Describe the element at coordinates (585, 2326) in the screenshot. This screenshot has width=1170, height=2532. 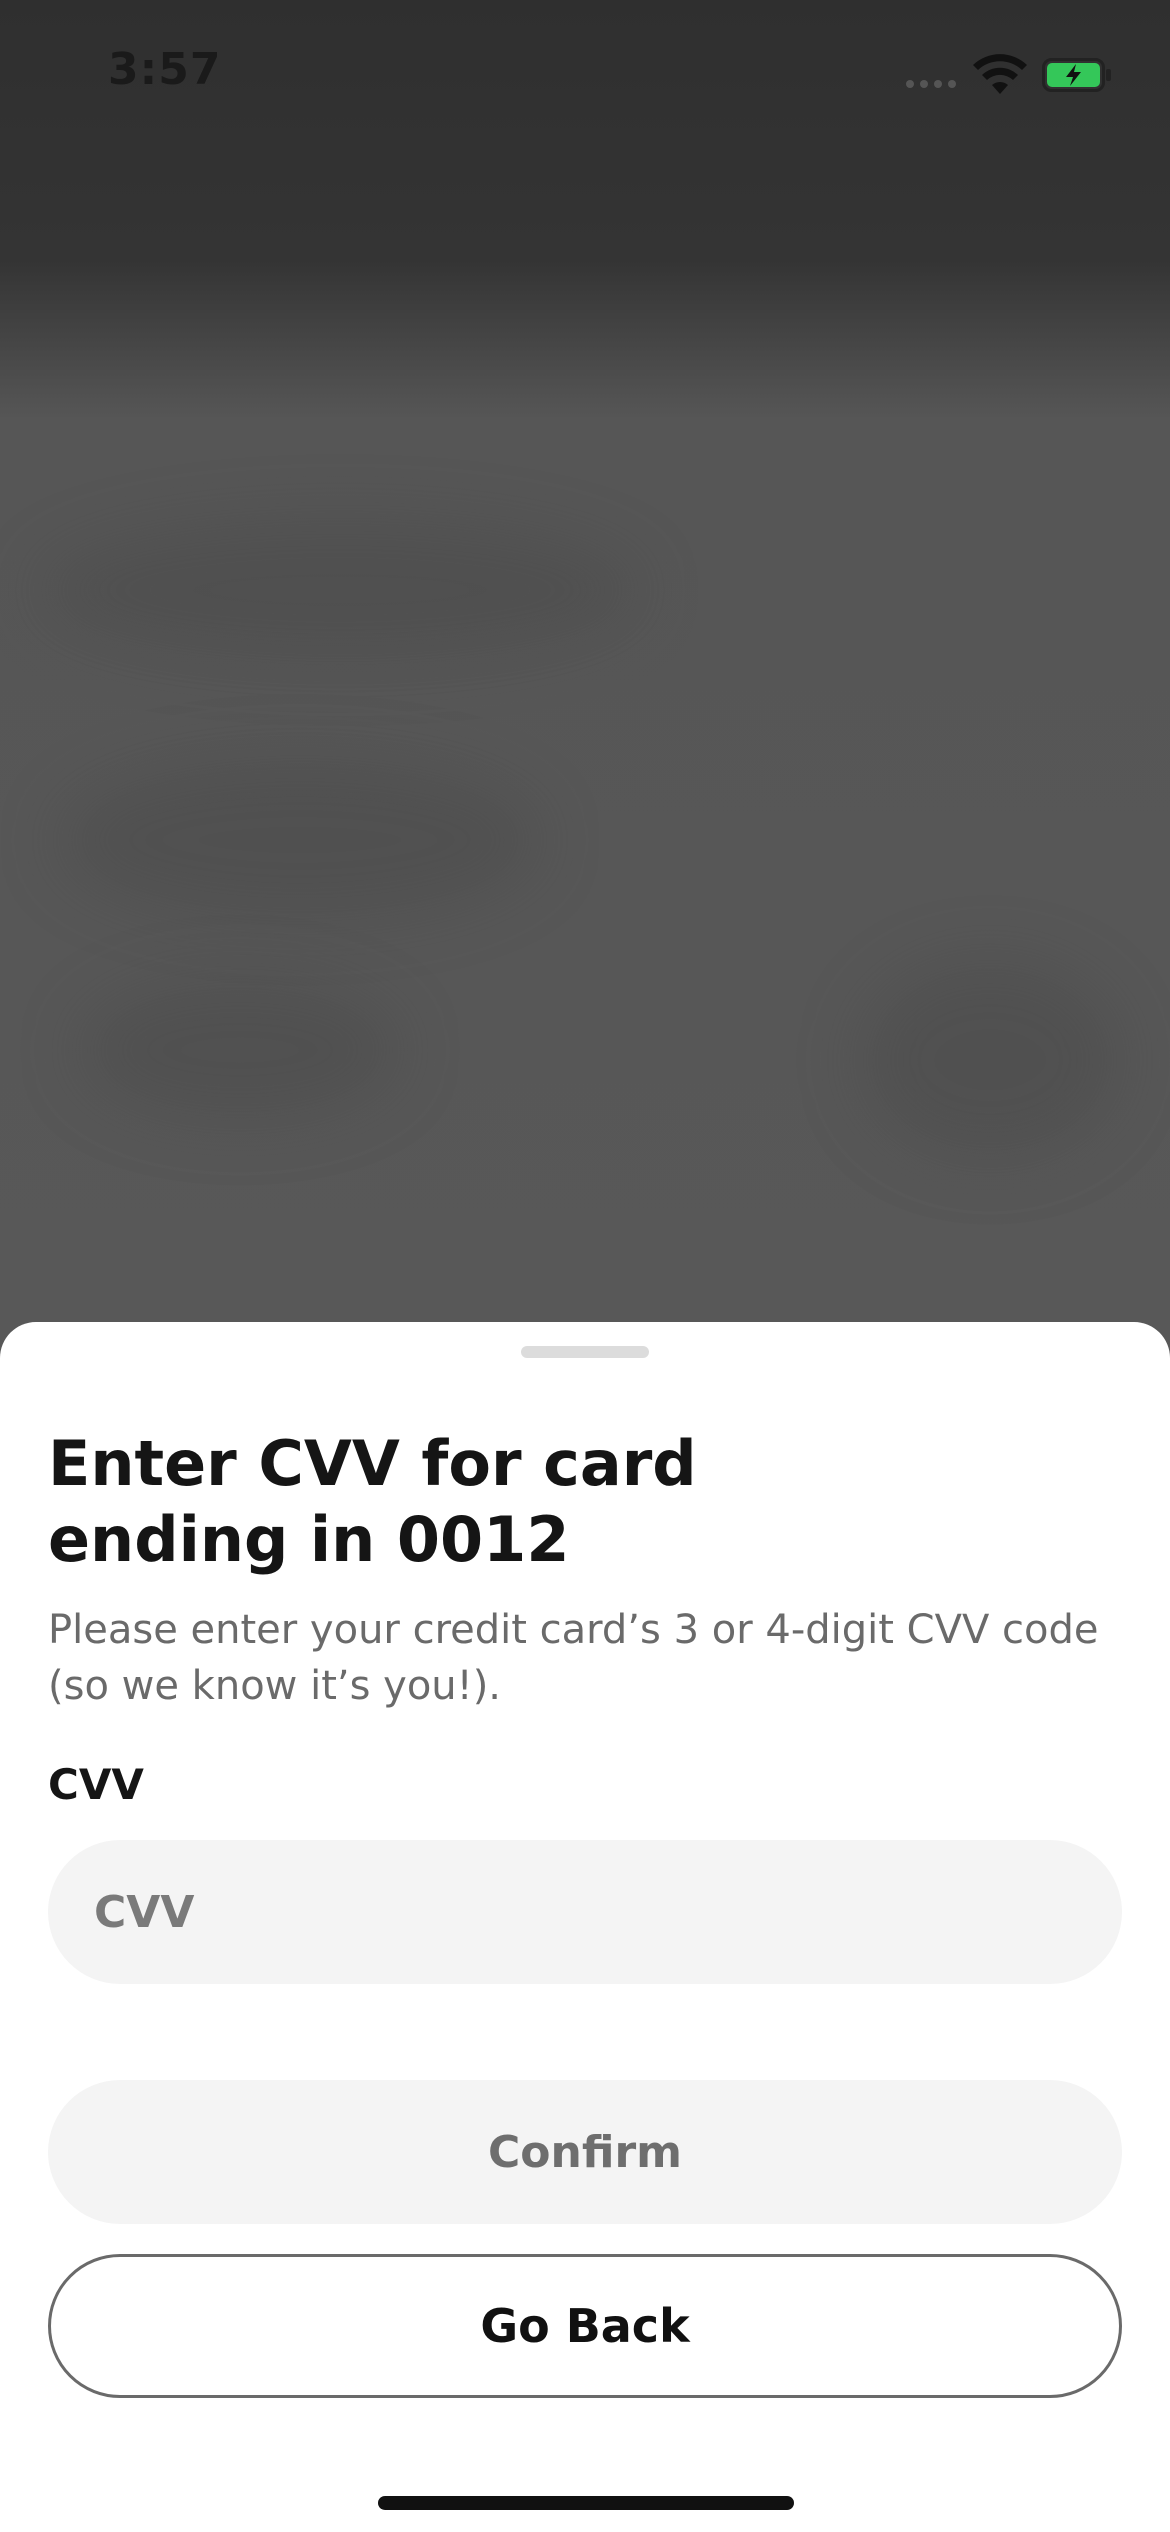
I see `go-back-button: Go Back` at that location.